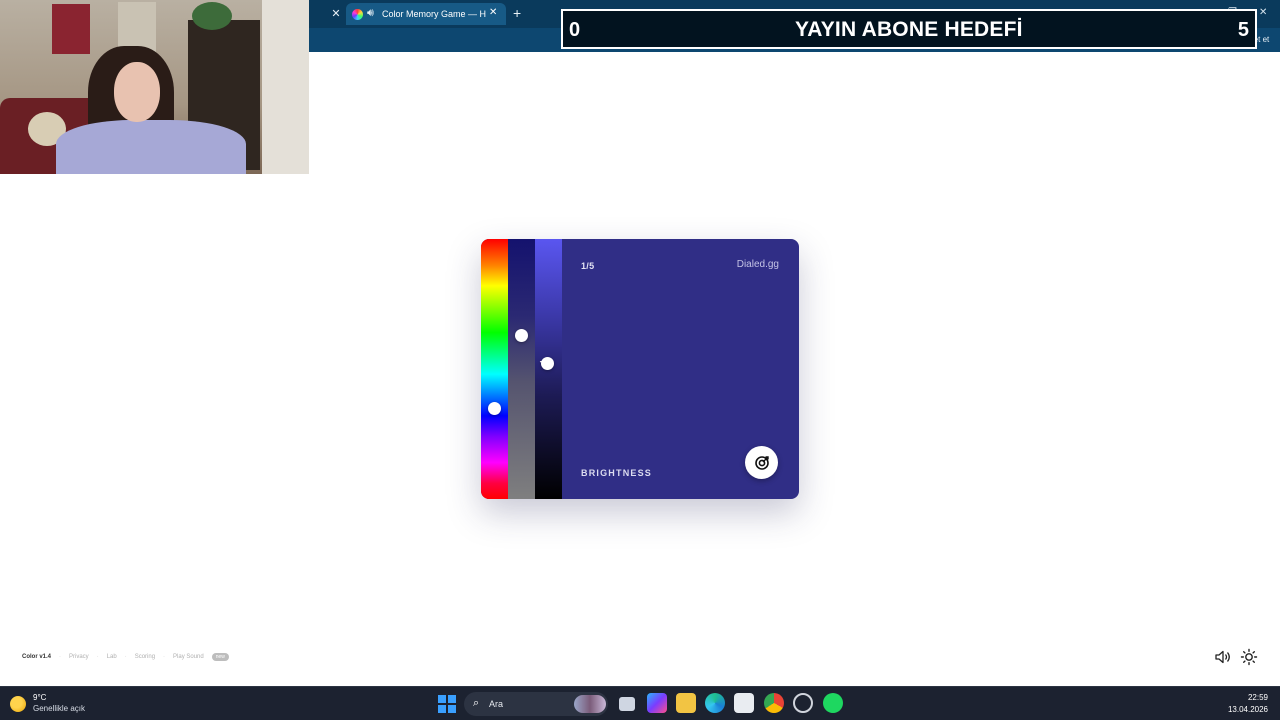  Describe the element at coordinates (336, 14) in the screenshot. I see `close-tab-icon: ✕` at that location.